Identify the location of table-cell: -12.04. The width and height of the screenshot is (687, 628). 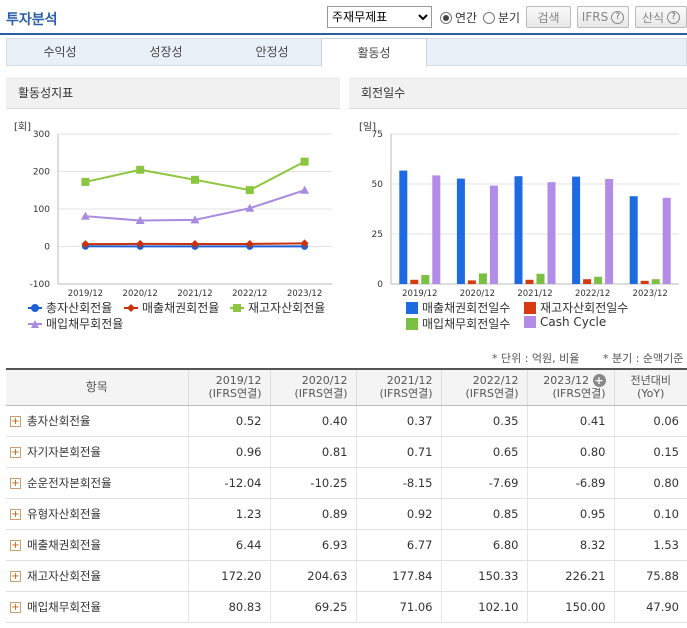
(228, 483).